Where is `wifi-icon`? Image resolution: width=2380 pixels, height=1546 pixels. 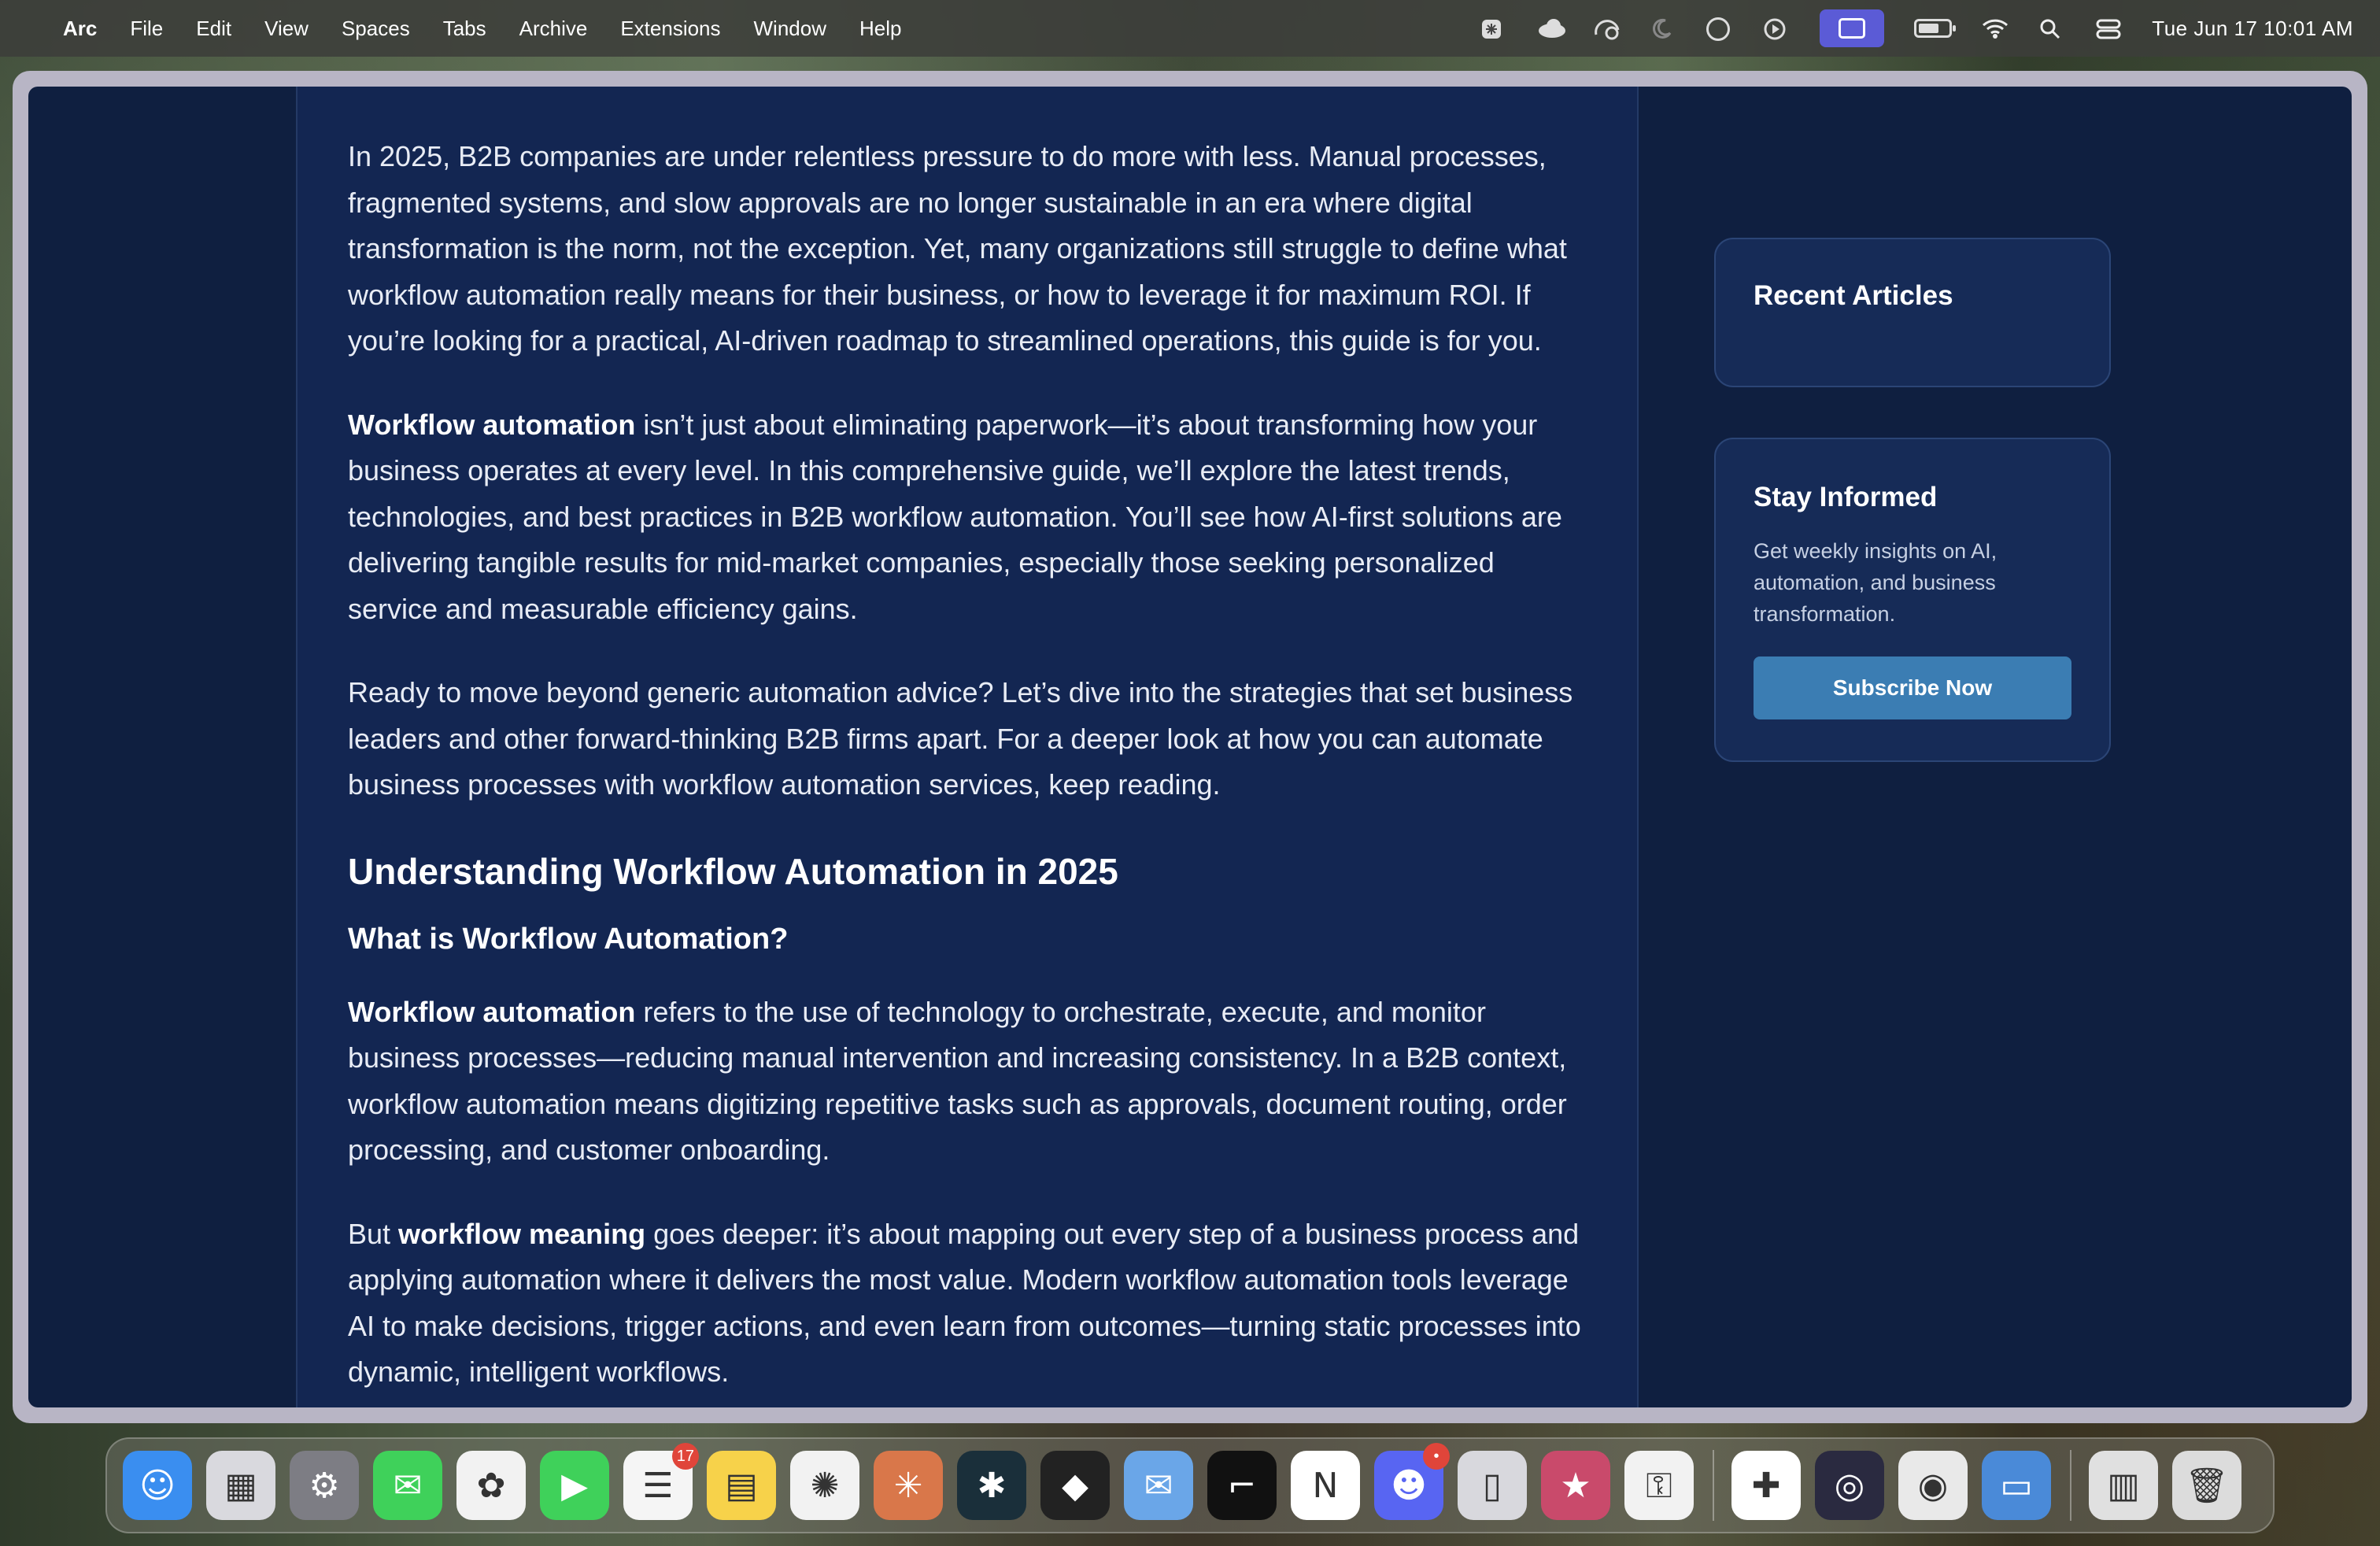 wifi-icon is located at coordinates (1996, 28).